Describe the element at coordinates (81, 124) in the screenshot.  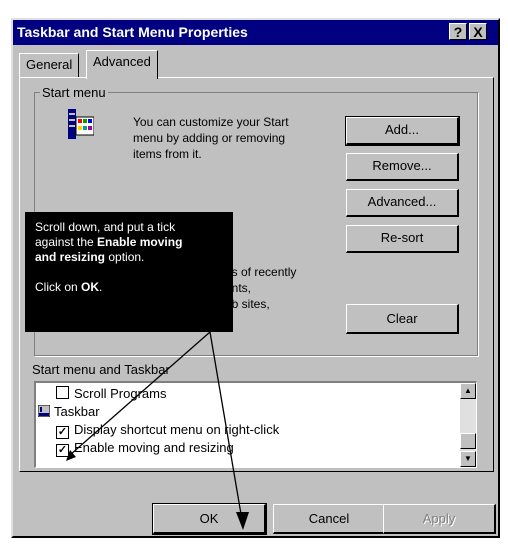
I see `start-menu-icon` at that location.